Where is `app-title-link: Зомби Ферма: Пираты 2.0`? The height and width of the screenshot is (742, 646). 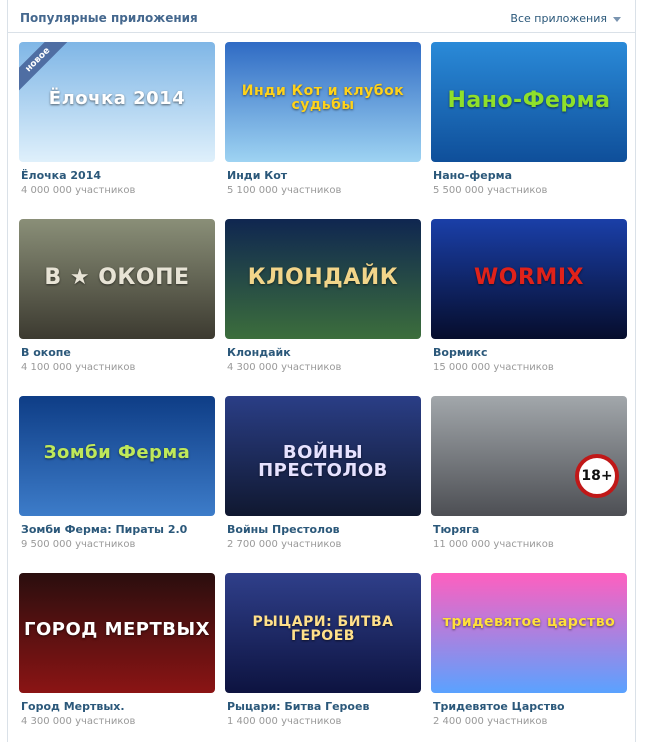
app-title-link: Зомби Ферма: Пираты 2.0 is located at coordinates (118, 529).